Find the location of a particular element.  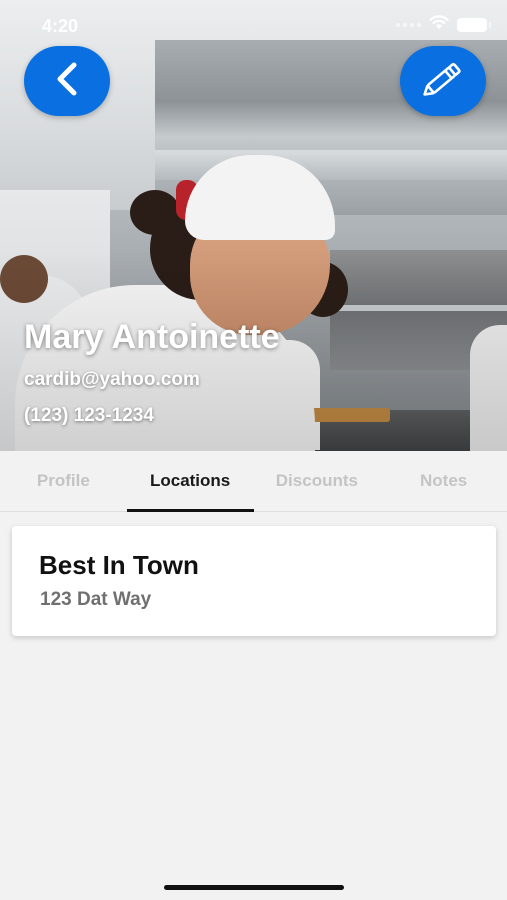

edit-button is located at coordinates (443, 81).